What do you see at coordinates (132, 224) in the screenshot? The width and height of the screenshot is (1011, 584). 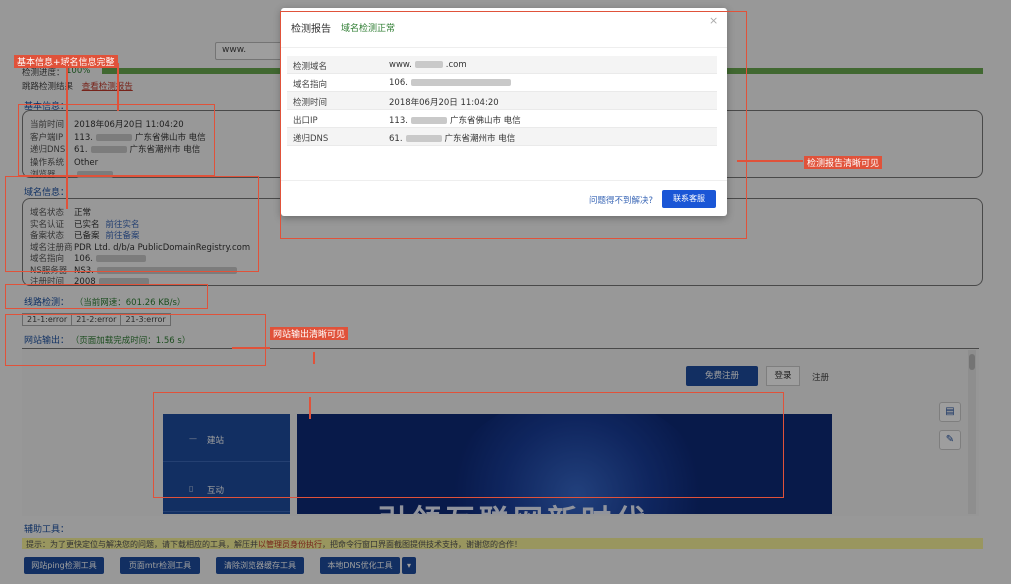 I see `annotation-box-domain` at bounding box center [132, 224].